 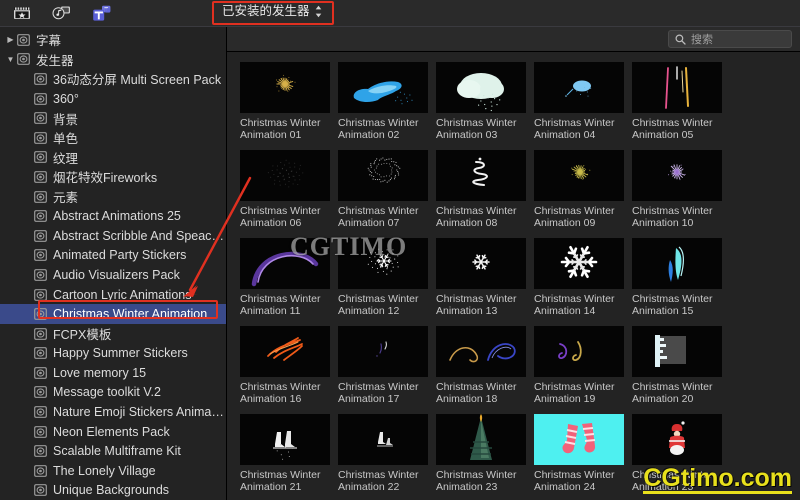 I want to click on sidebar-item-20: ▶Neon Elements Pack, so click(x=113, y=432).